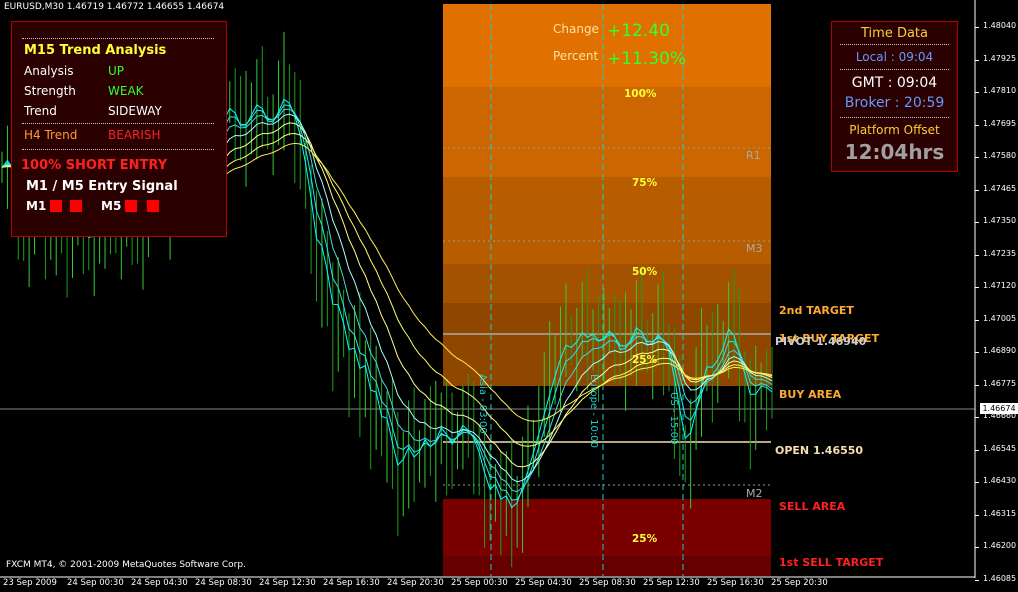 The width and height of the screenshot is (1018, 592). Describe the element at coordinates (995, 480) in the screenshot. I see `price-tick: 1.46430` at that location.